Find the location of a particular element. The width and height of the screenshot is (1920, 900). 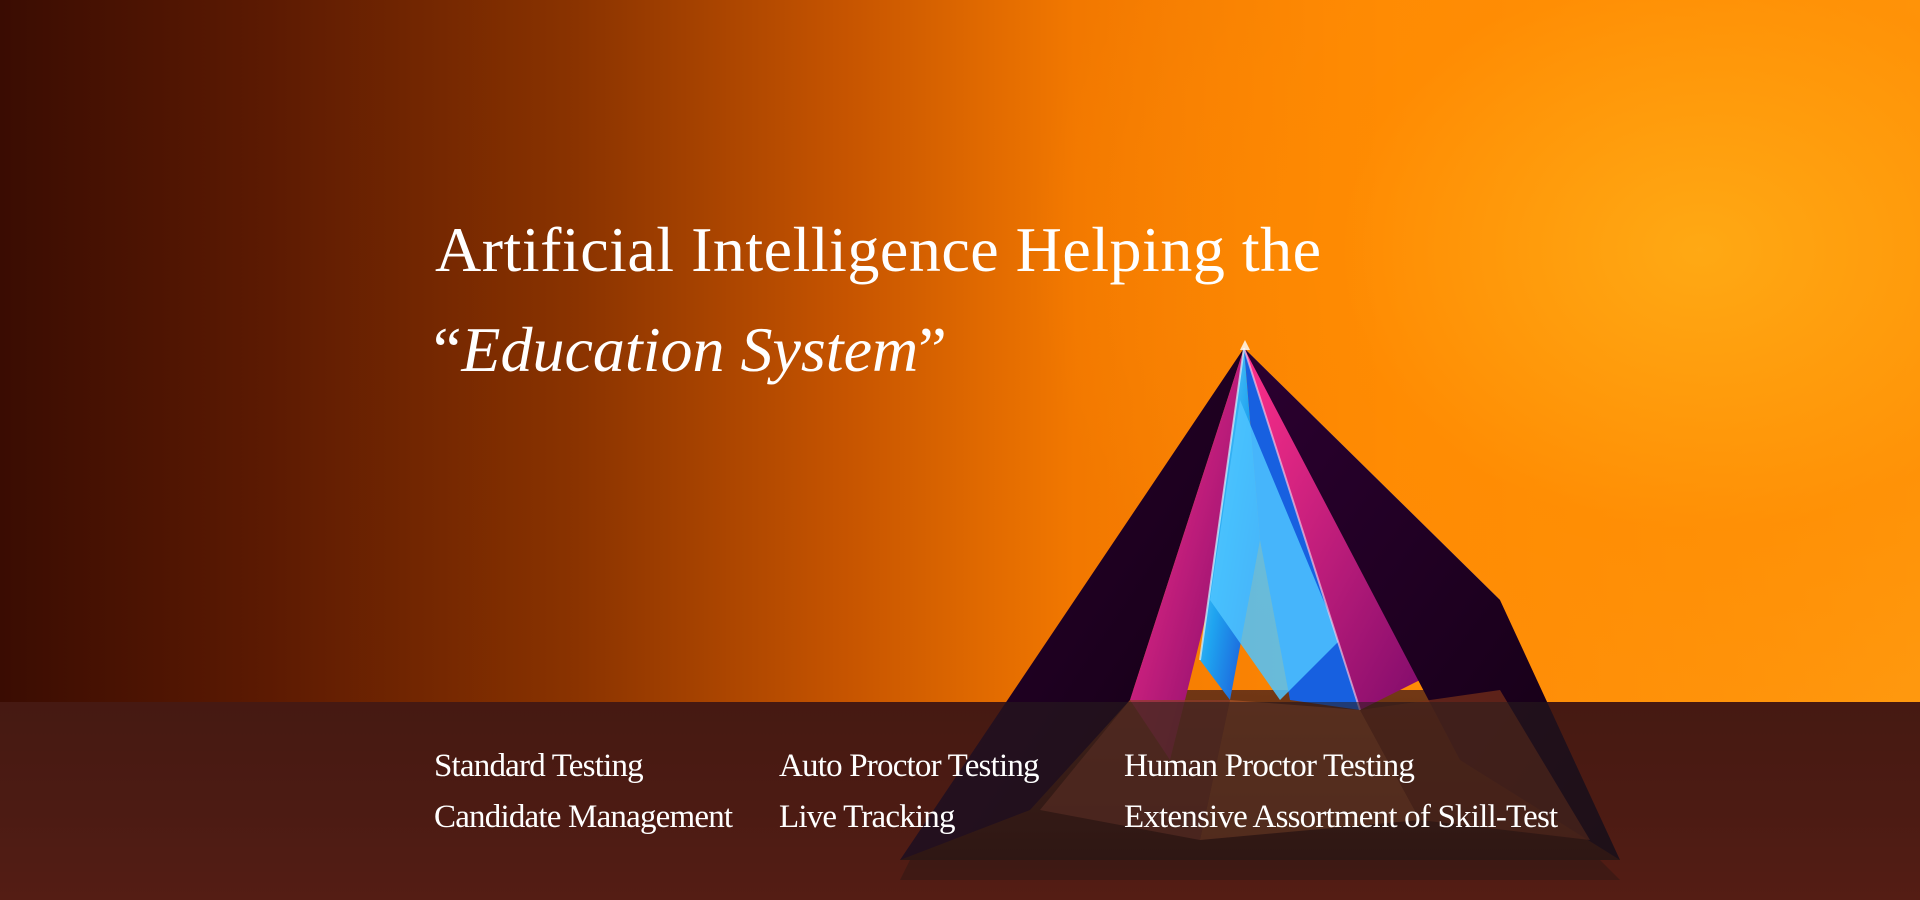

open-quote: “ is located at coordinates (447, 349).